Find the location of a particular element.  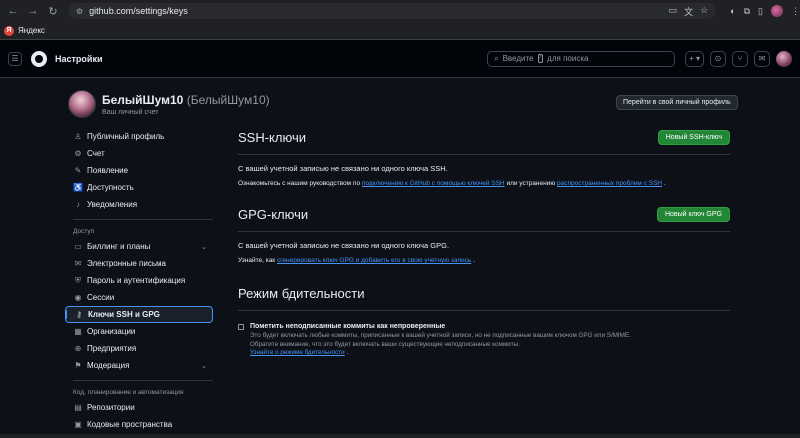

site-info-icon: ⚙ is located at coordinates (79, 11).